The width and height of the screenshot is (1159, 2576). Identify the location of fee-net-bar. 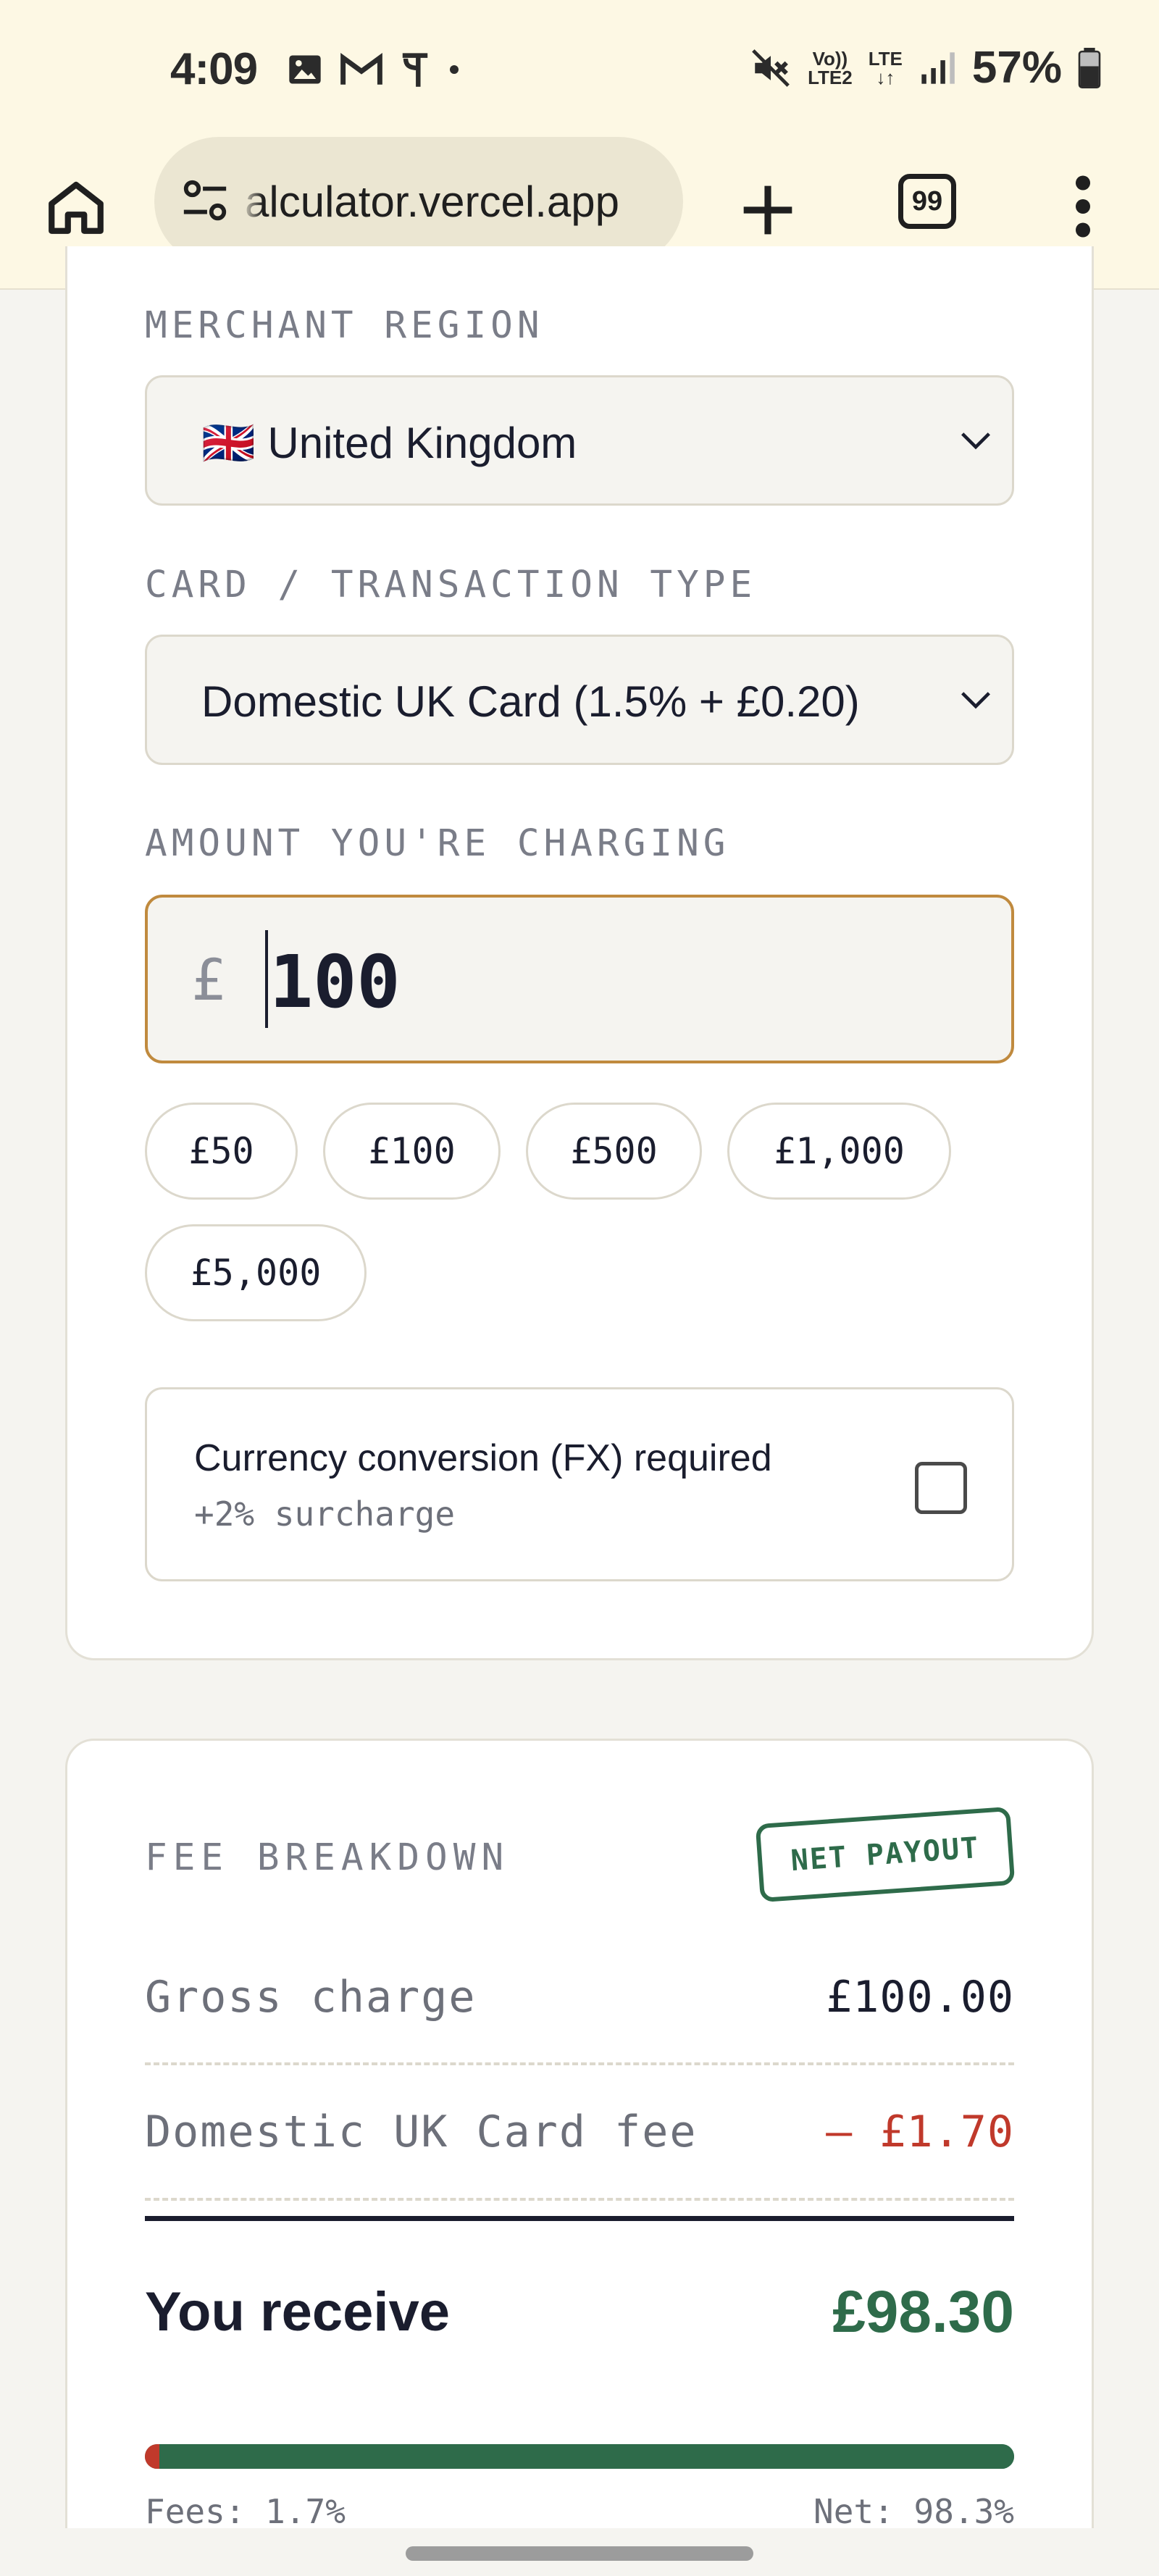
(579, 2456).